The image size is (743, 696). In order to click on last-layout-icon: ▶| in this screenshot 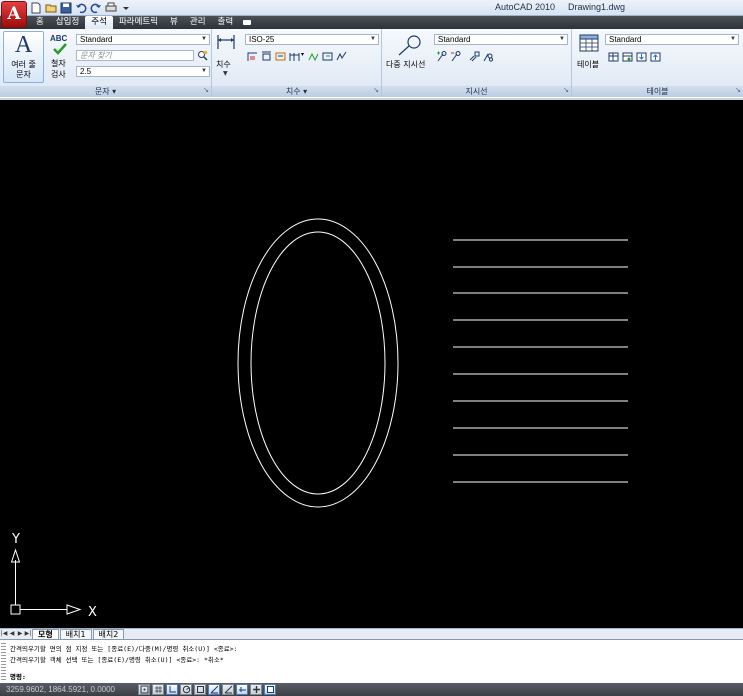, I will do `click(28, 634)`.